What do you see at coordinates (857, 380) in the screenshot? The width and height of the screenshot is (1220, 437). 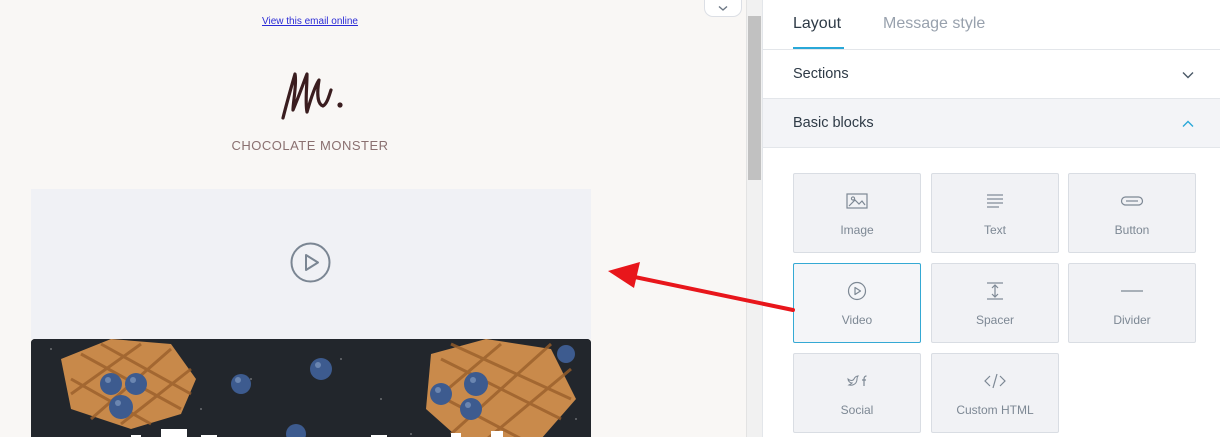 I see `social-icon` at bounding box center [857, 380].